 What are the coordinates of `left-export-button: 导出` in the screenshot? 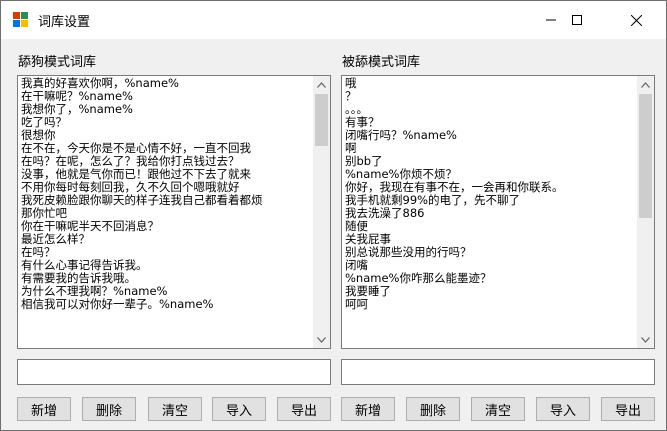 It's located at (304, 409).